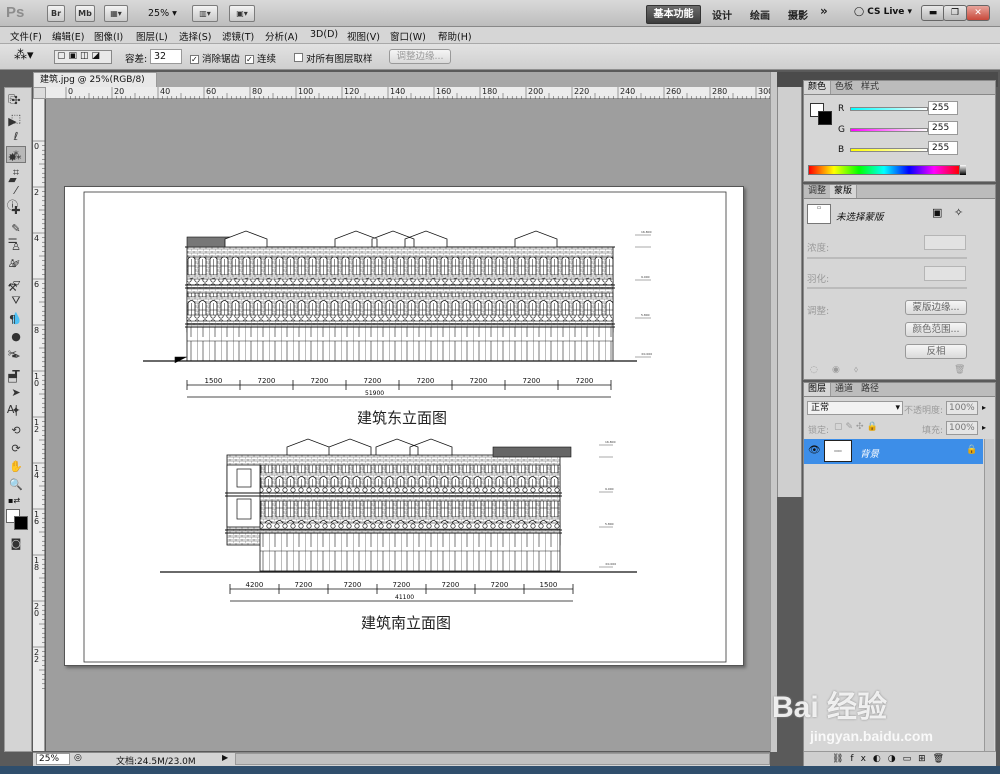 The height and width of the screenshot is (774, 1000). Describe the element at coordinates (760, 14) in the screenshot. I see `workspace-painting: 绘画` at that location.